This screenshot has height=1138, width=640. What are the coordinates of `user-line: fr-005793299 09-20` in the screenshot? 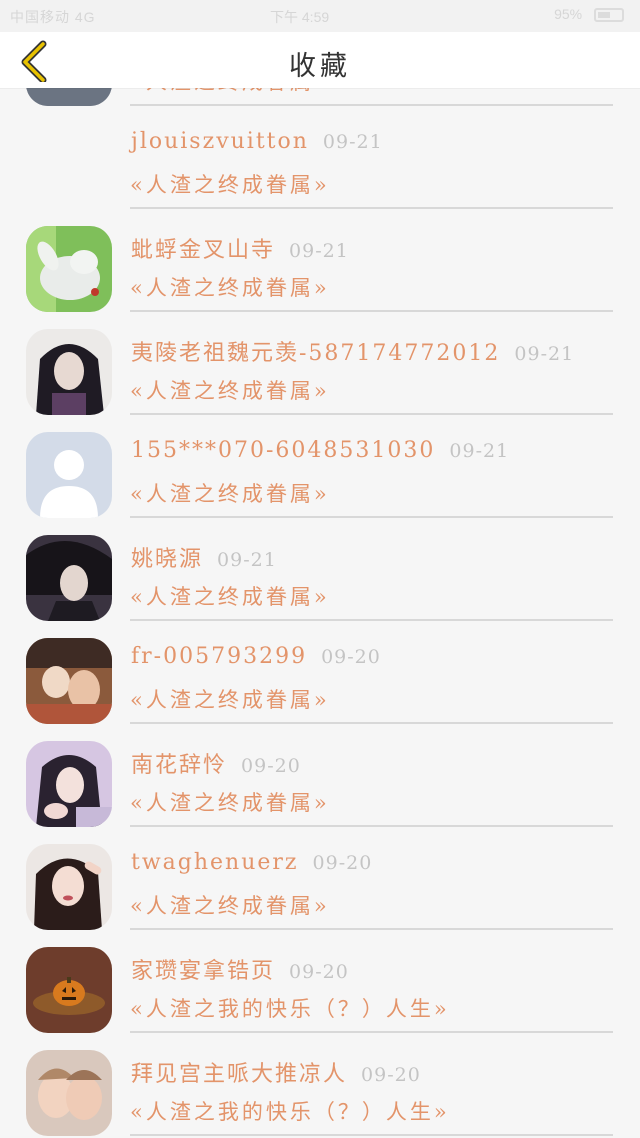 It's located at (256, 656).